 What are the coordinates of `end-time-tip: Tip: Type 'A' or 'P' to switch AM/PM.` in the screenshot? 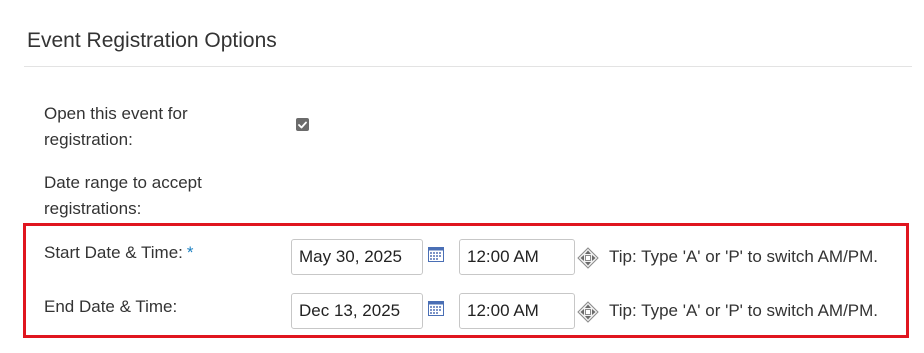 It's located at (744, 310).